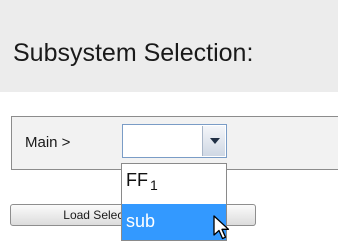  I want to click on dropdown-option-ff: FF 1, so click(174, 182).